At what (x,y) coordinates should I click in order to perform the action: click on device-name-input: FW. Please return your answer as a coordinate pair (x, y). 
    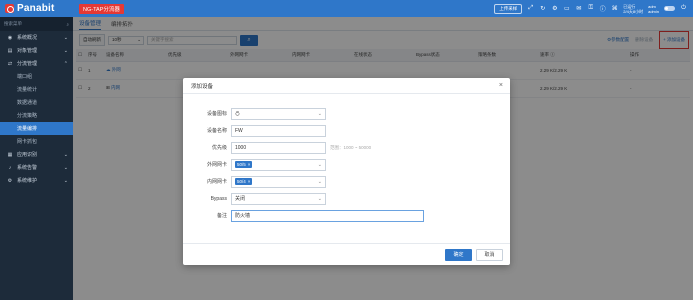
    Looking at the image, I should click on (278, 130).